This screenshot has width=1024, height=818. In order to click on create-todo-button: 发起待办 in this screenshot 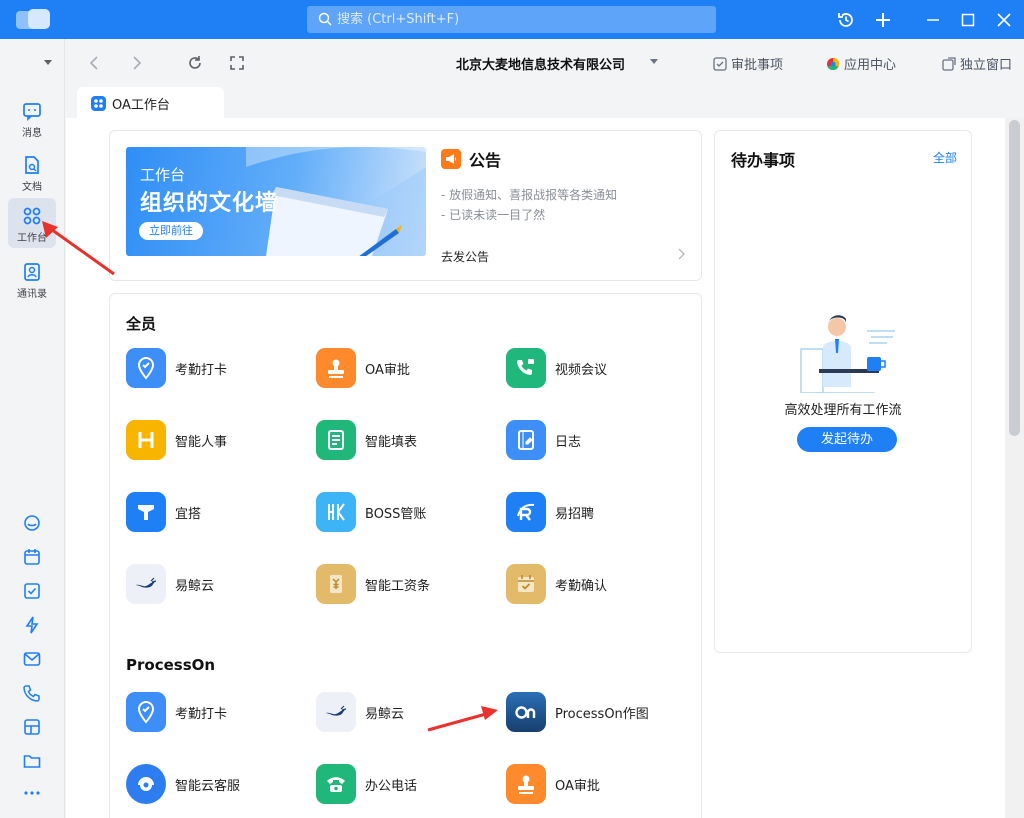, I will do `click(847, 439)`.